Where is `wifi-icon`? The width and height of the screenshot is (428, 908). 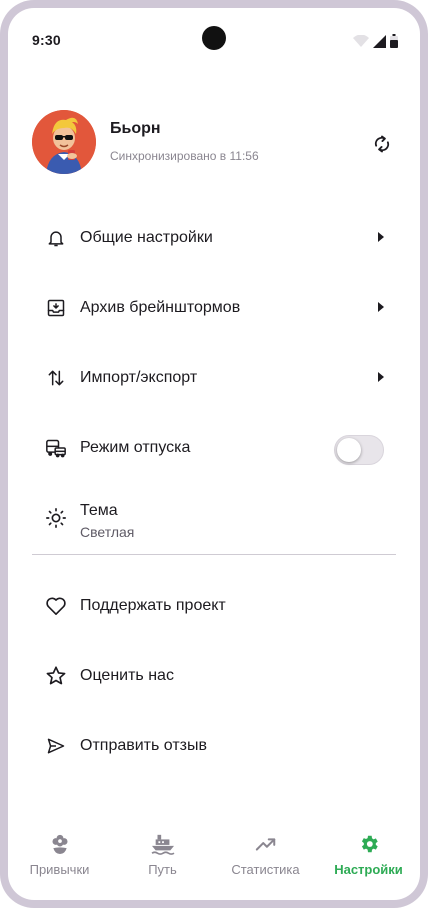
wifi-icon is located at coordinates (361, 41).